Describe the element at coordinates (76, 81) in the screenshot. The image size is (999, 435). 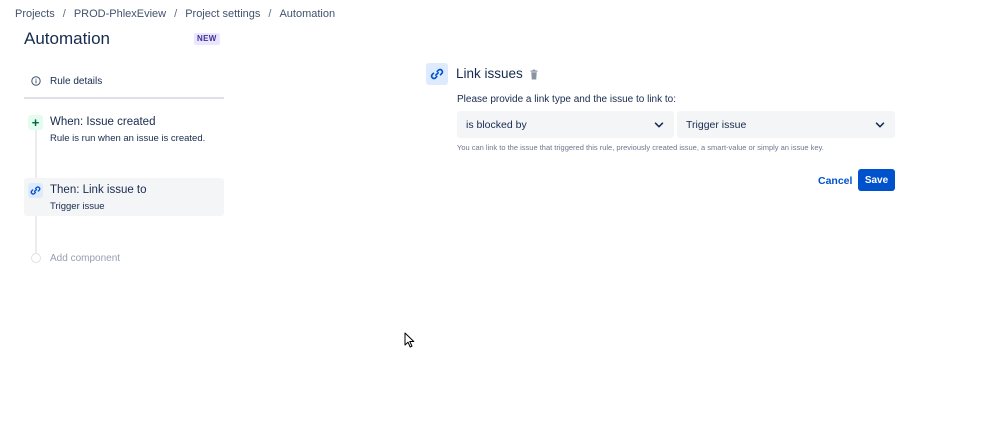
I see `rule-details-label: Rule details` at that location.